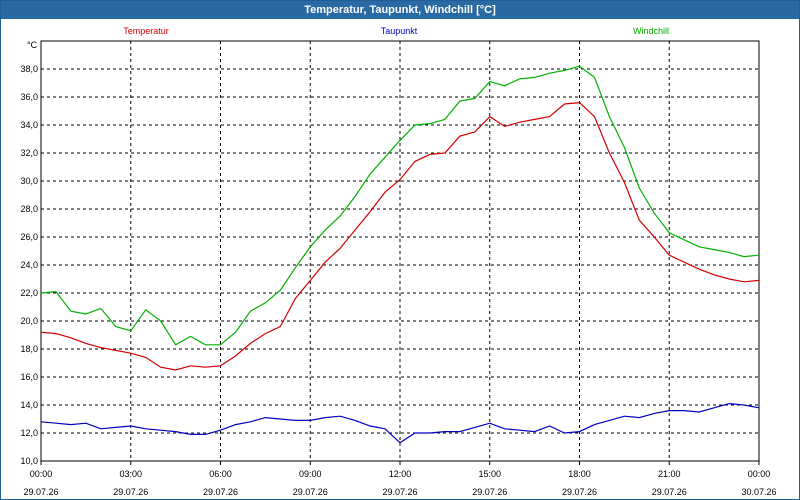 This screenshot has width=800, height=500. Describe the element at coordinates (29, 321) in the screenshot. I see `y-tick-label: 20,0` at that location.